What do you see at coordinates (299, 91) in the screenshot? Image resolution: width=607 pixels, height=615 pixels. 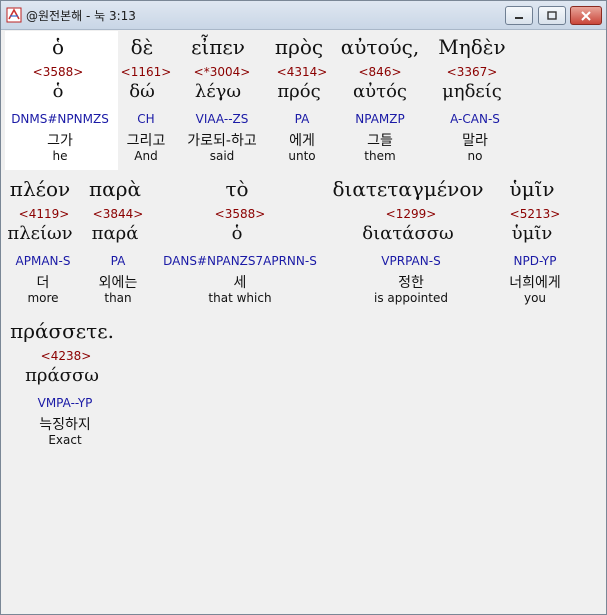 I see `lemma: πρός` at bounding box center [299, 91].